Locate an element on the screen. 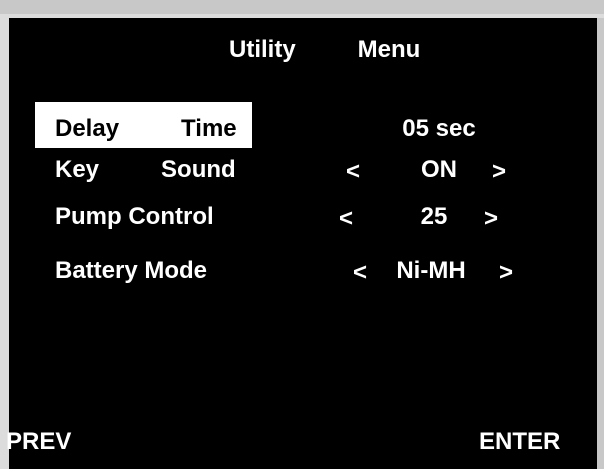 Image resolution: width=604 pixels, height=469 pixels. menu-item-key-sound-label: Key Sound is located at coordinates (145, 170).